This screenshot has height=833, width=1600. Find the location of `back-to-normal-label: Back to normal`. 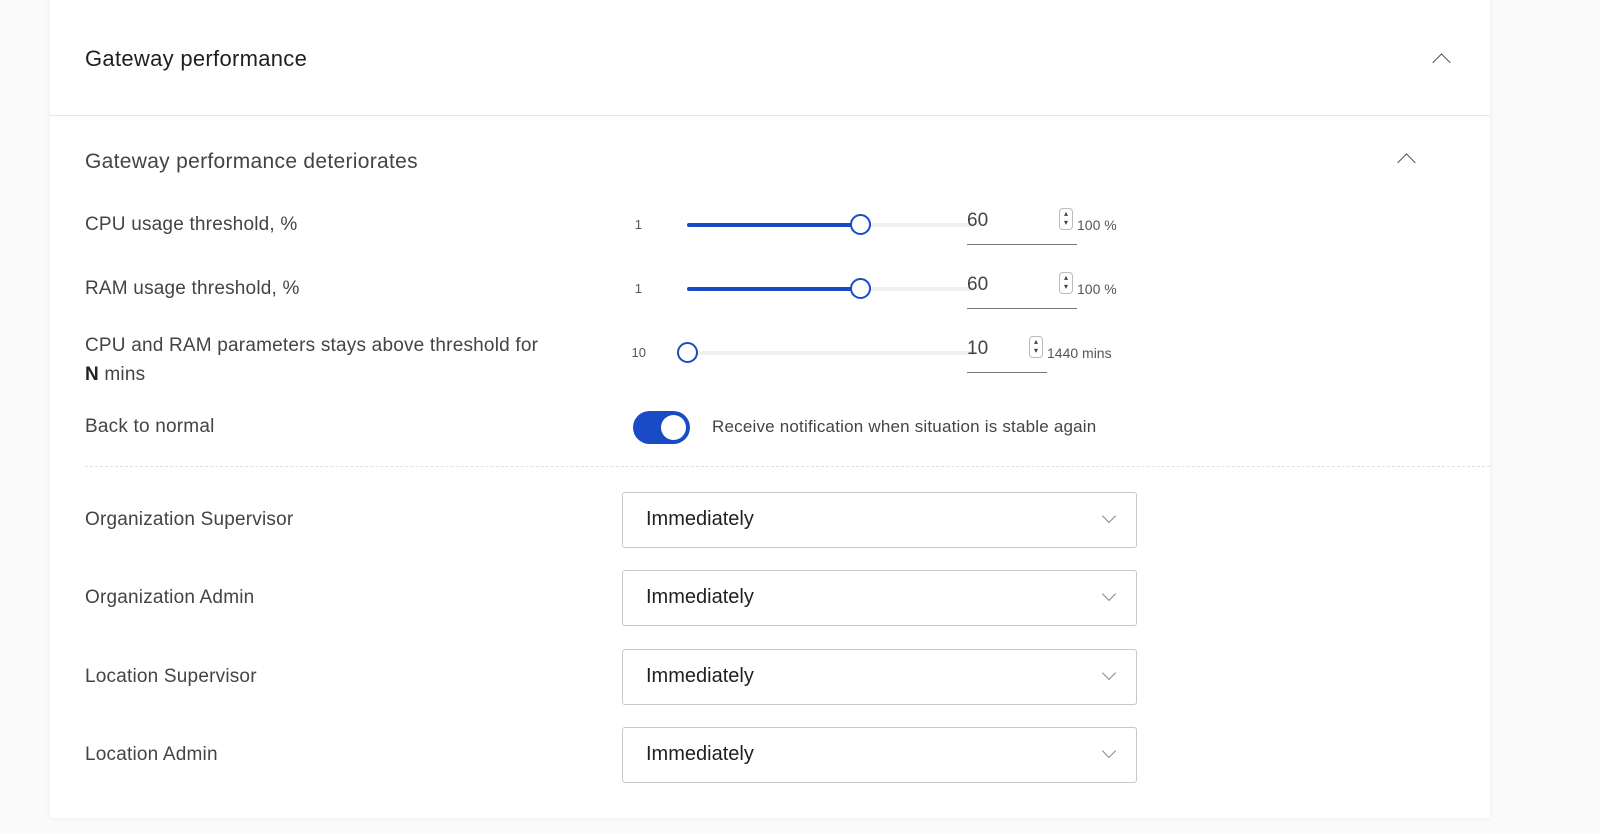

back-to-normal-label: Back to normal is located at coordinates (150, 426).